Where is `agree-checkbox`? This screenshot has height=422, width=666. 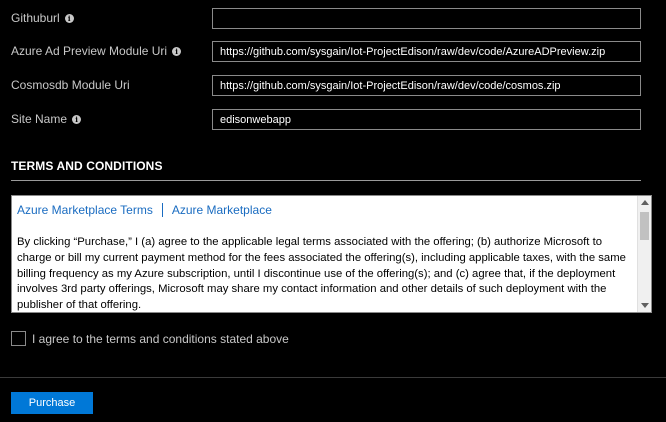
agree-checkbox is located at coordinates (18, 338).